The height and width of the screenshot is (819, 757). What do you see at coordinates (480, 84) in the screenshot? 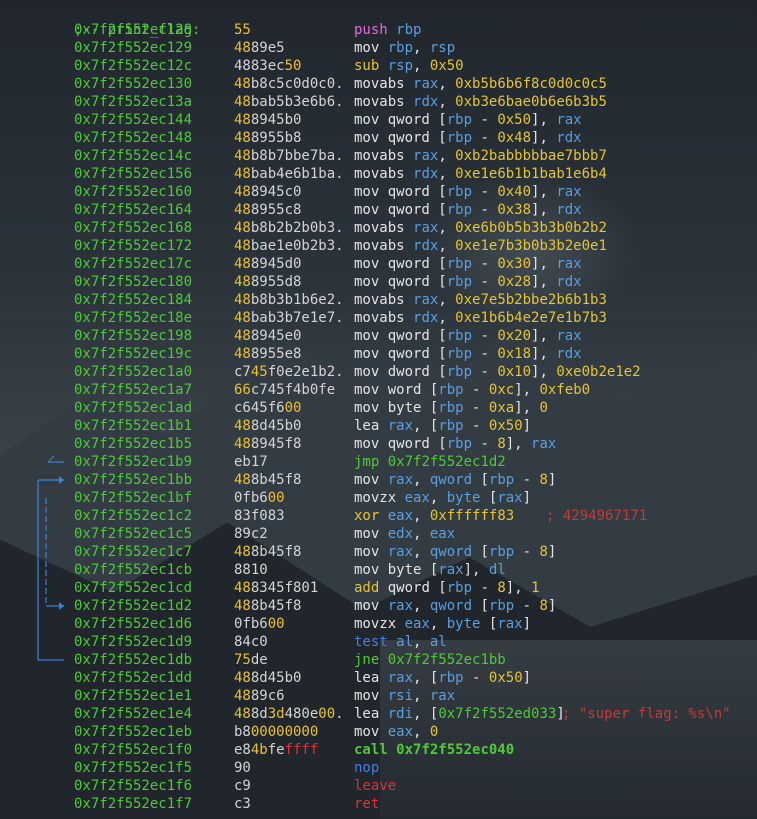
I see `instruction-text: movabs rax, 0xb5b6b6f8c0d0c0c5` at bounding box center [480, 84].